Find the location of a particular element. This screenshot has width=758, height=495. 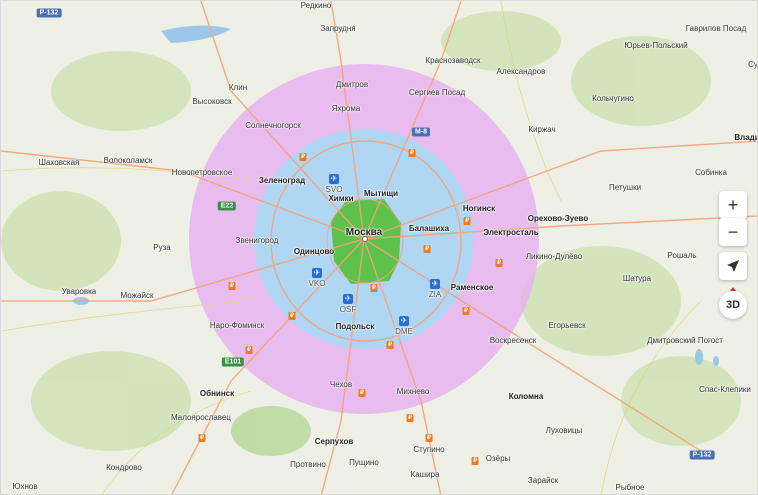

place-label: Коломна is located at coordinates (526, 396).